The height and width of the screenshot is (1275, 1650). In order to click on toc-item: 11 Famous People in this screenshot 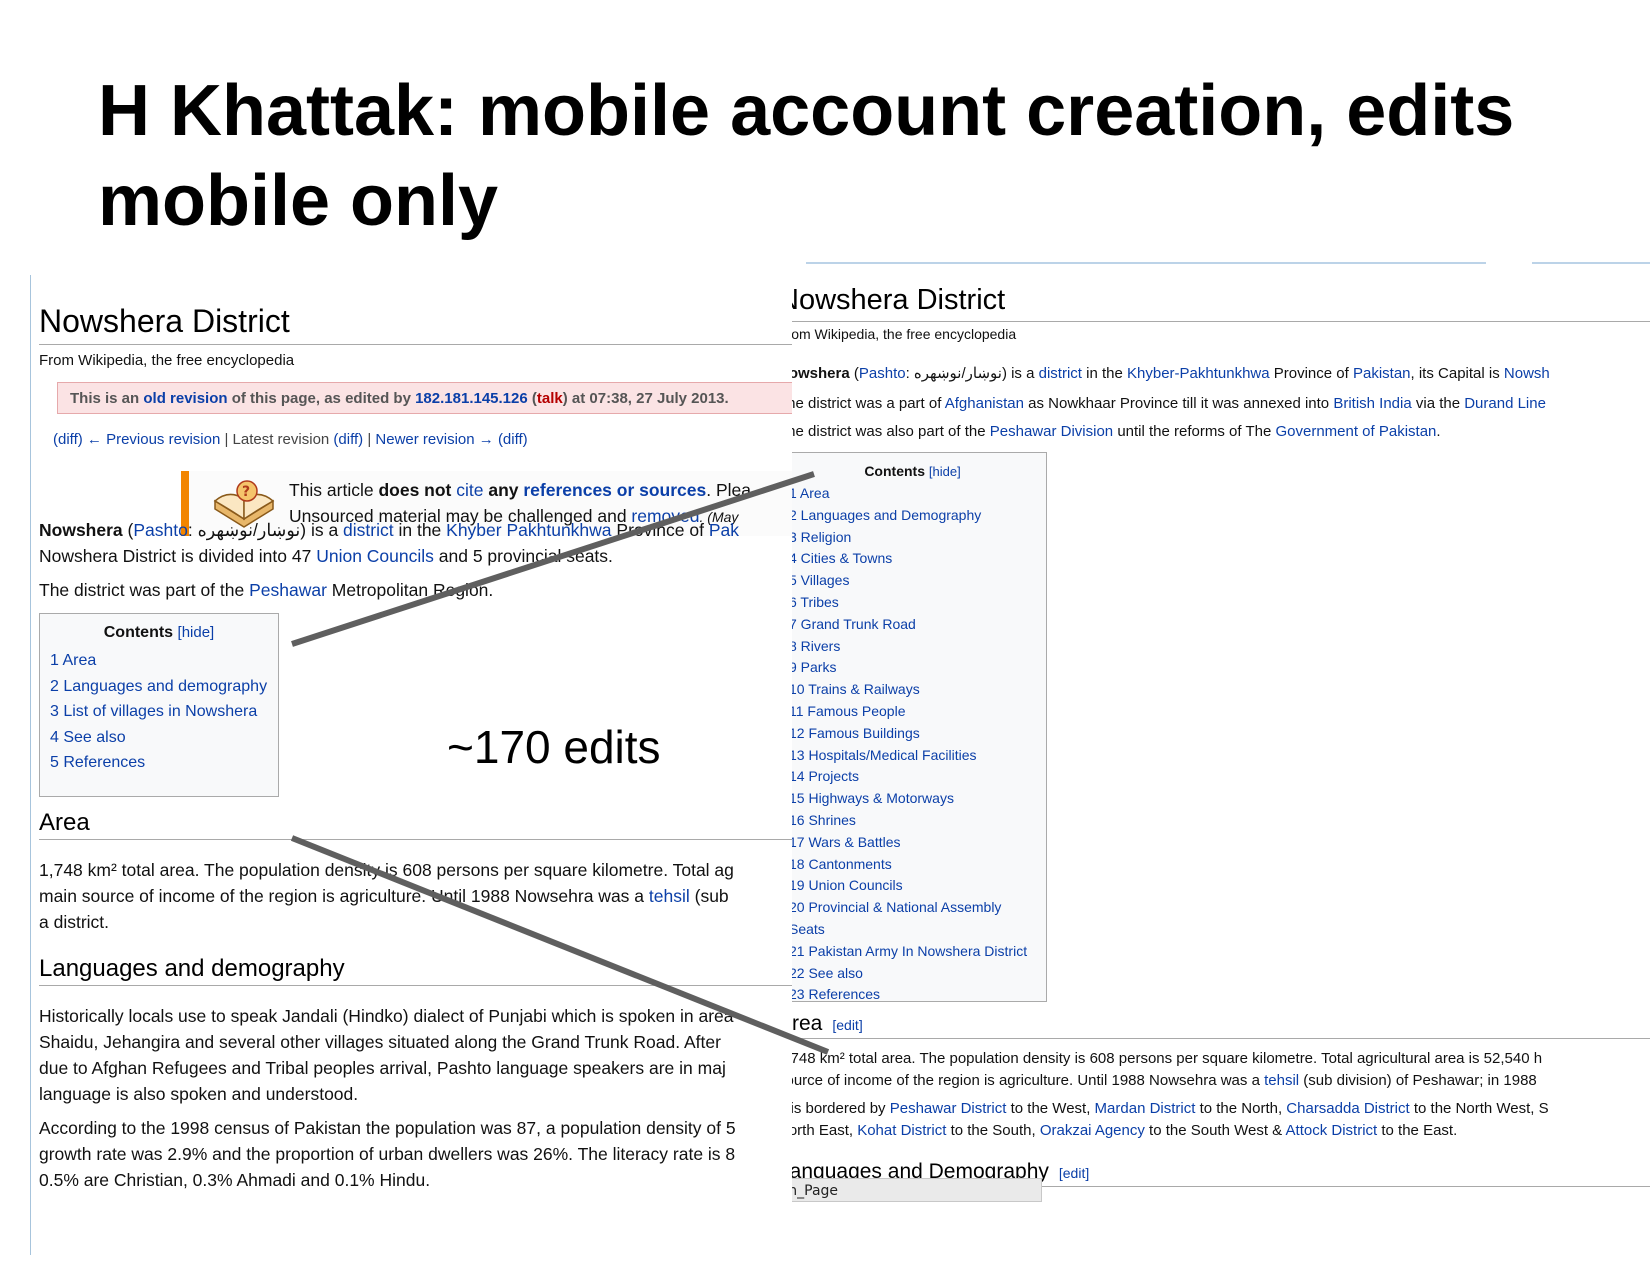, I will do `click(914, 712)`.